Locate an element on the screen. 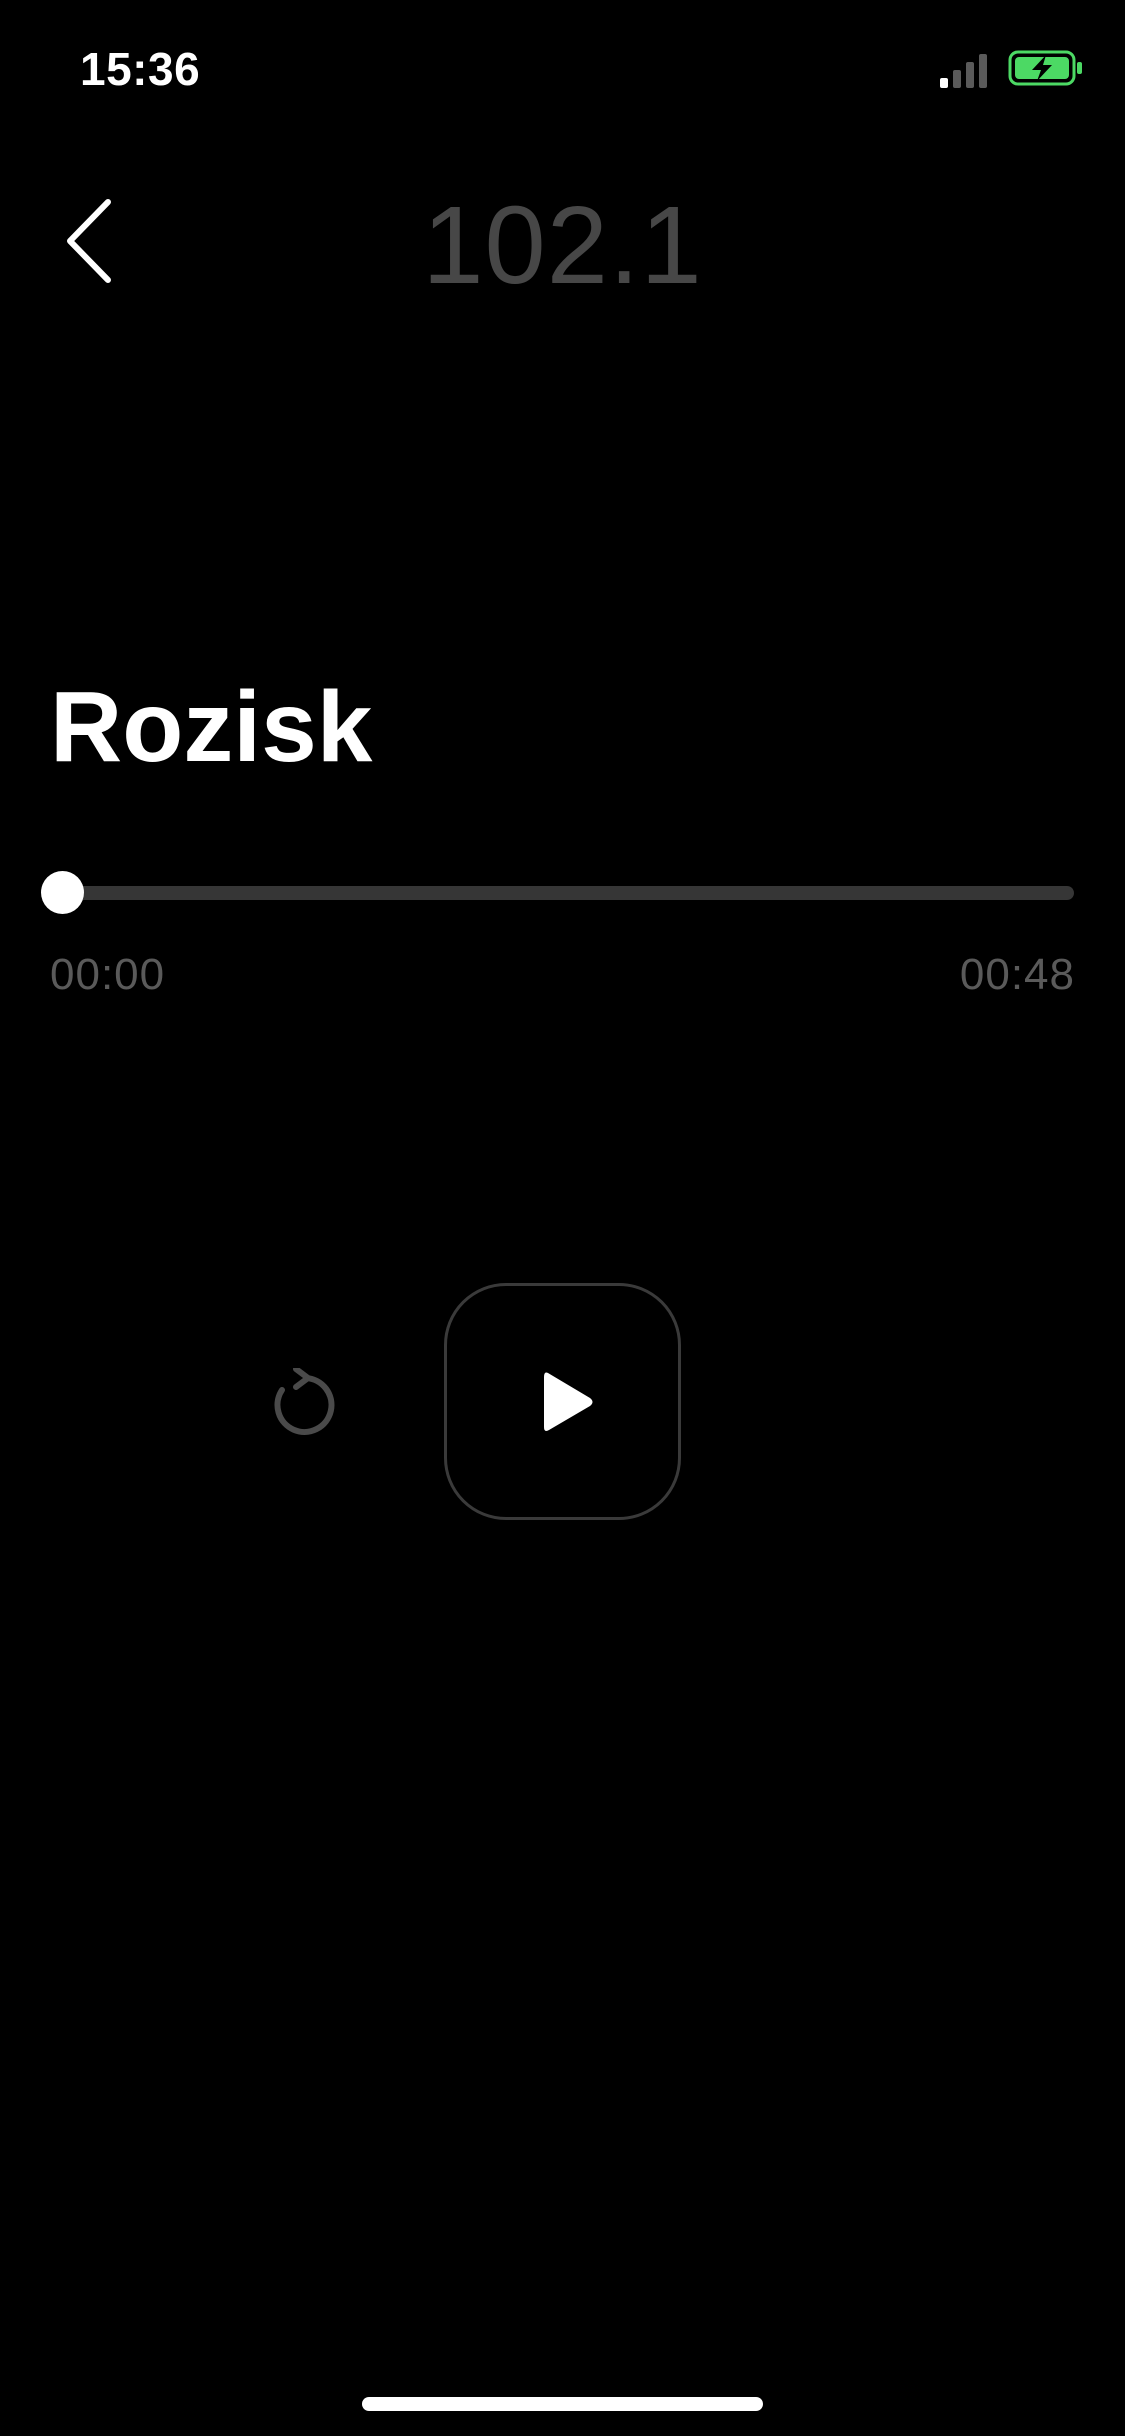  total-time: 00:48 is located at coordinates (1017, 974).